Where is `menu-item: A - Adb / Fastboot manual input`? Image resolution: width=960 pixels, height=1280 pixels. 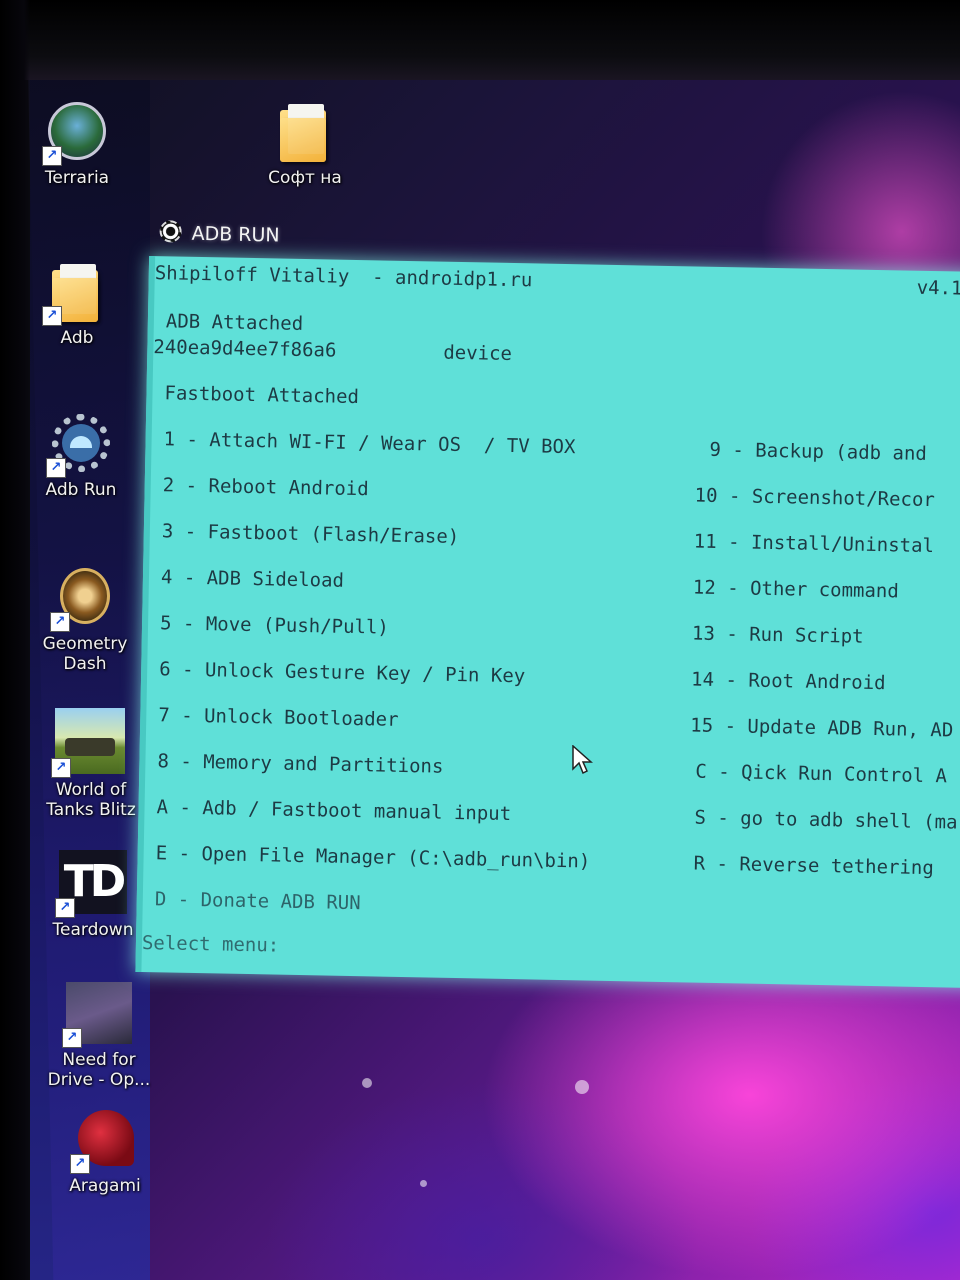 menu-item: A - Adb / Fastboot manual input is located at coordinates (333, 810).